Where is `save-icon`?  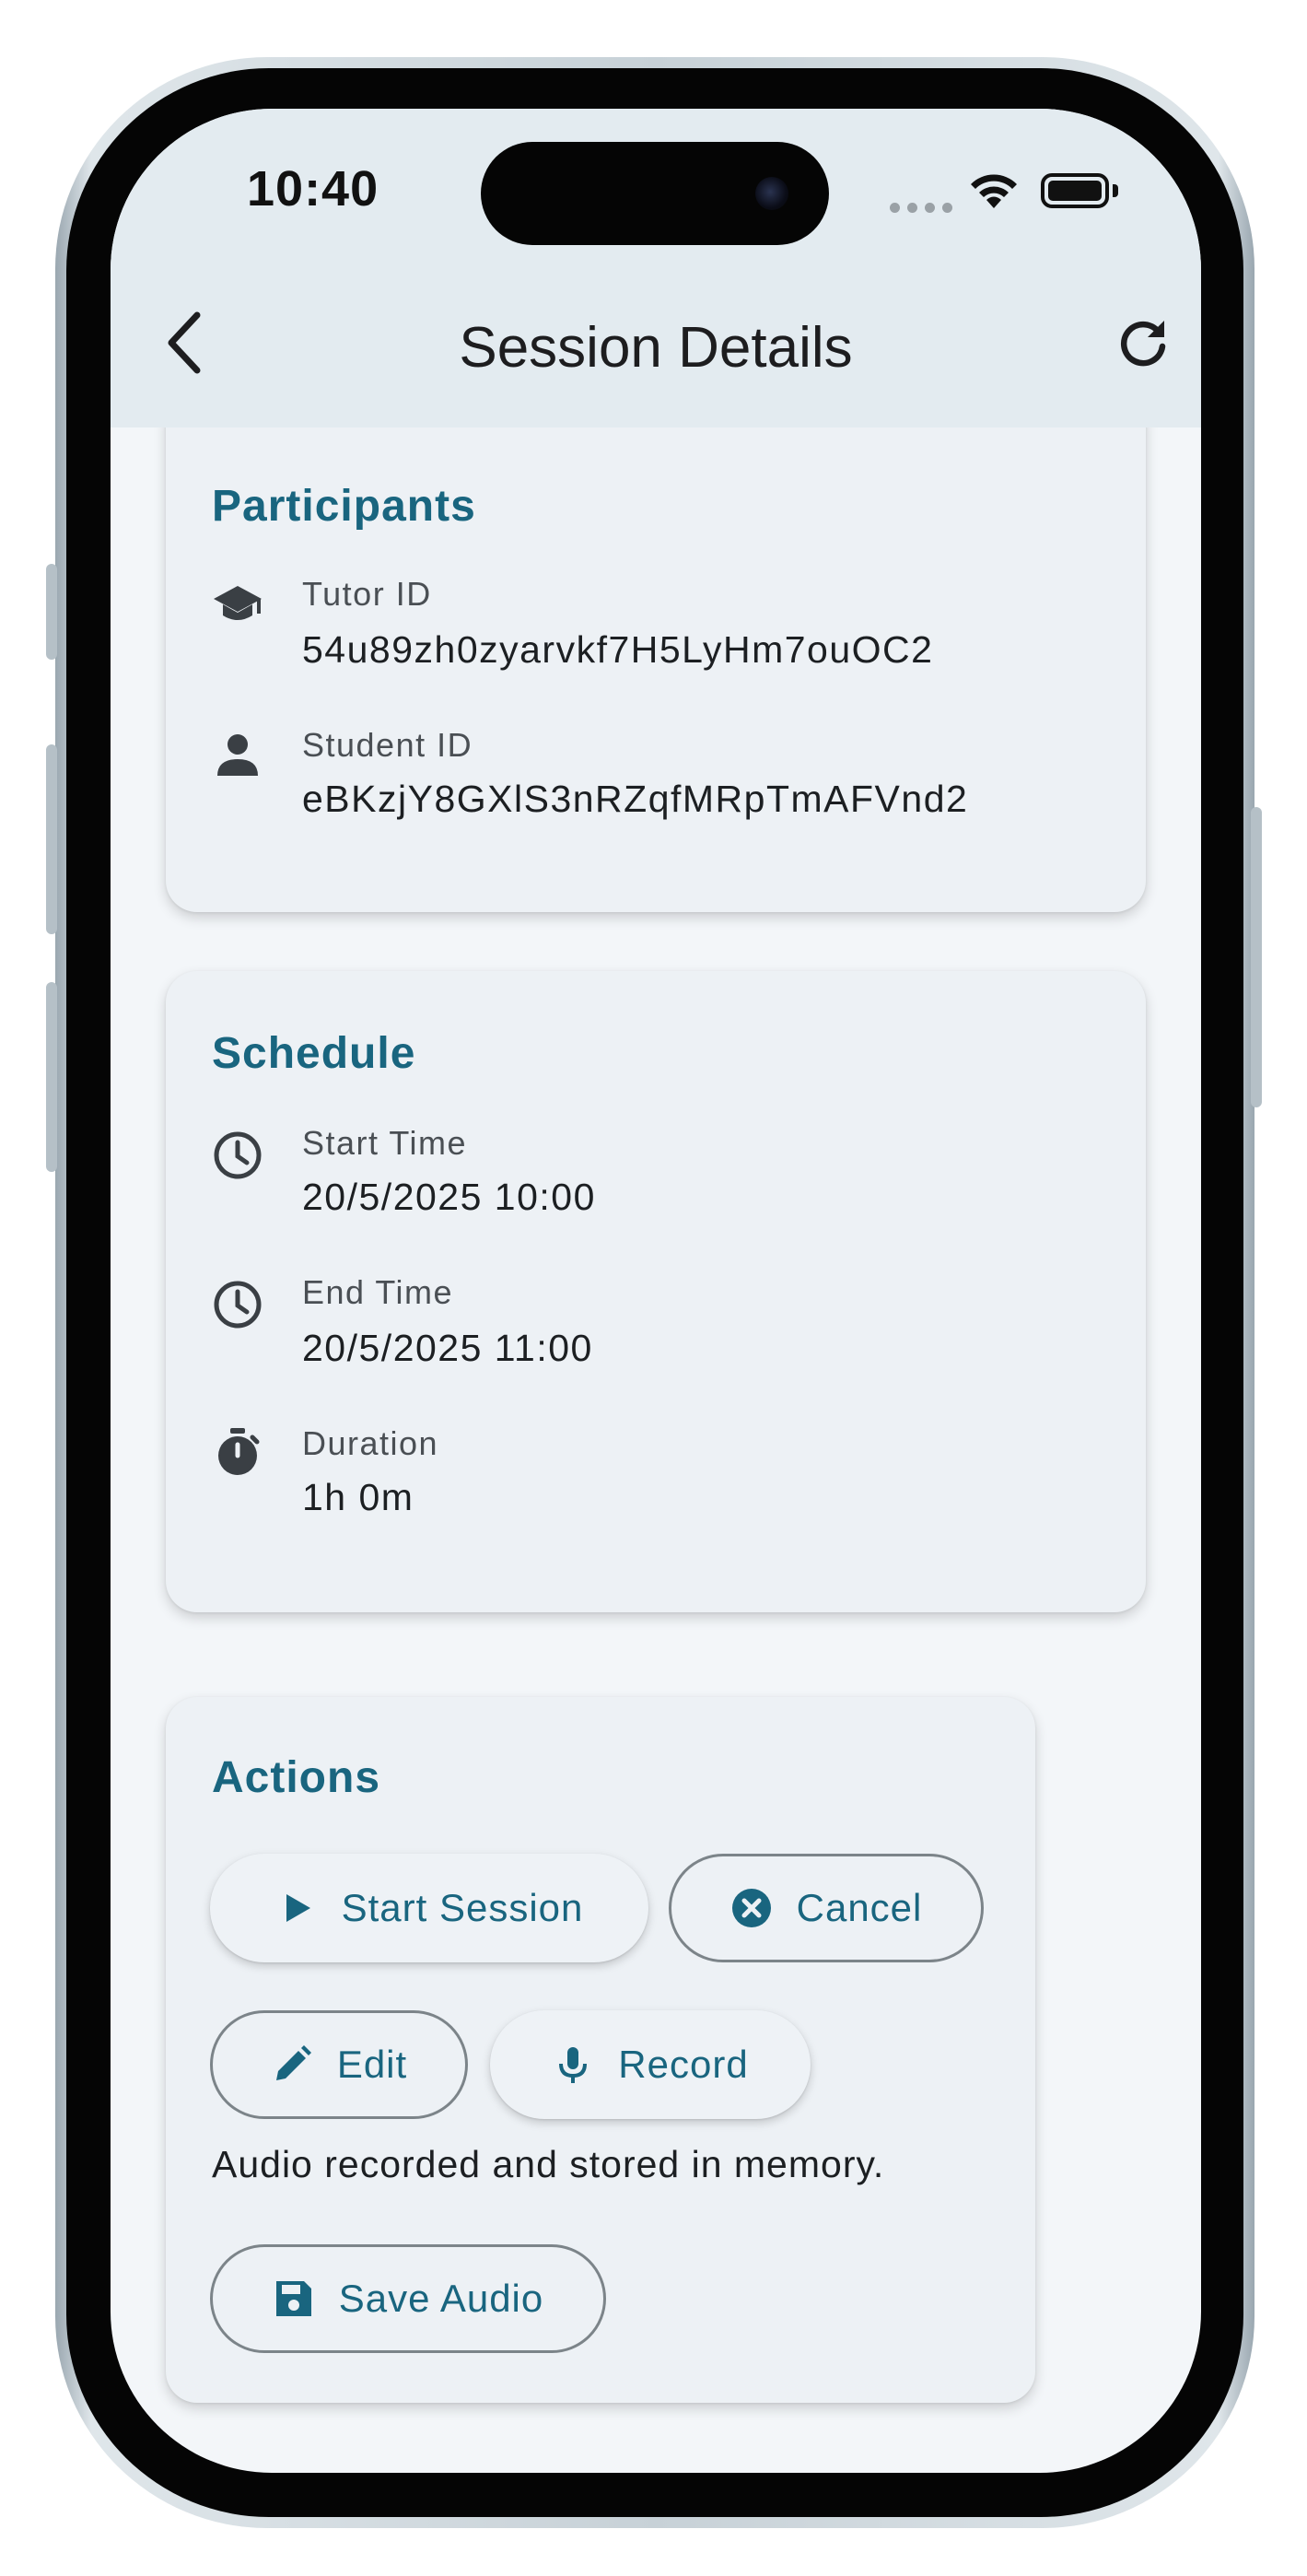
save-icon is located at coordinates (293, 2298).